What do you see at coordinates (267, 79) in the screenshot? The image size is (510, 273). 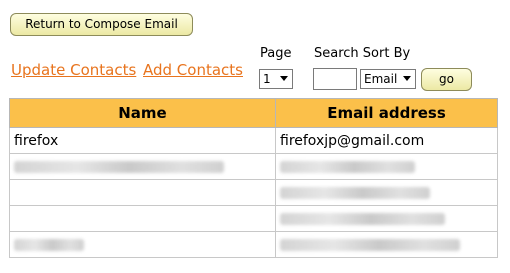 I see `page-select-value: 1` at bounding box center [267, 79].